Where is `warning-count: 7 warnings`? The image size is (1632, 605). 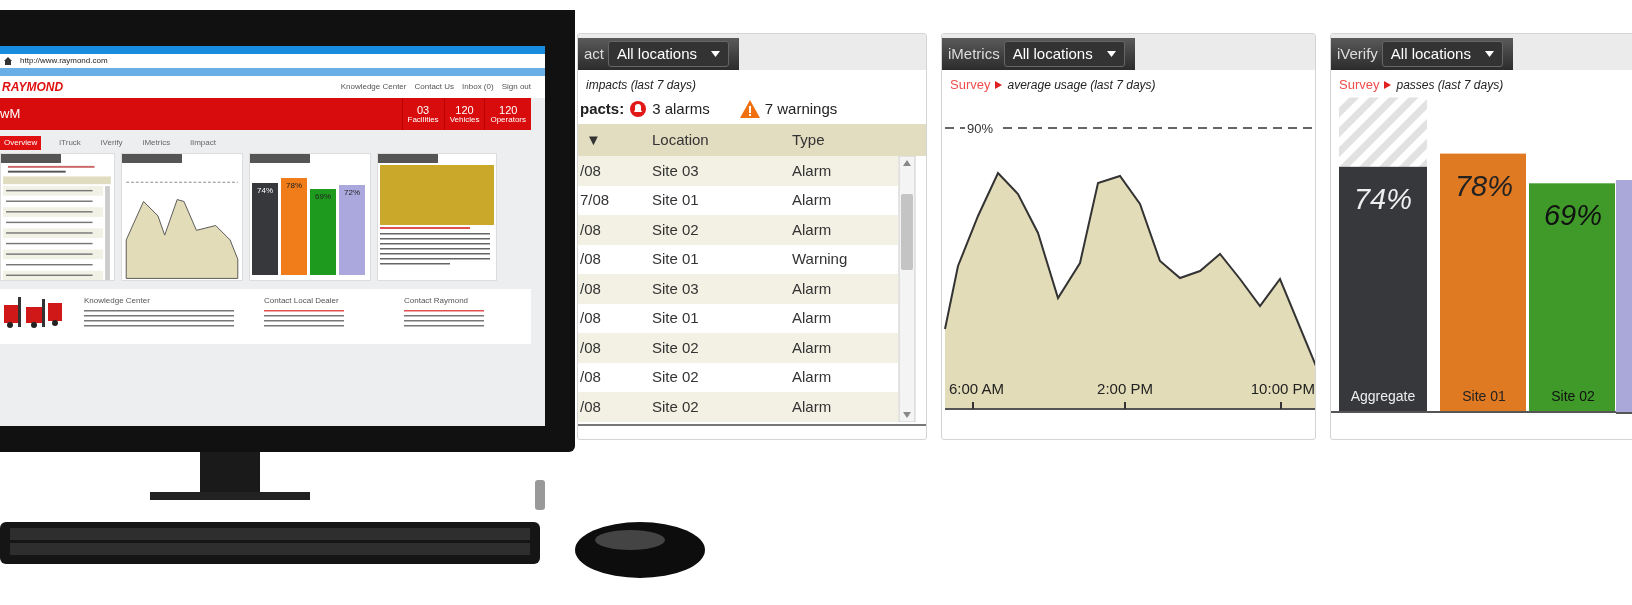
warning-count: 7 warnings is located at coordinates (801, 108).